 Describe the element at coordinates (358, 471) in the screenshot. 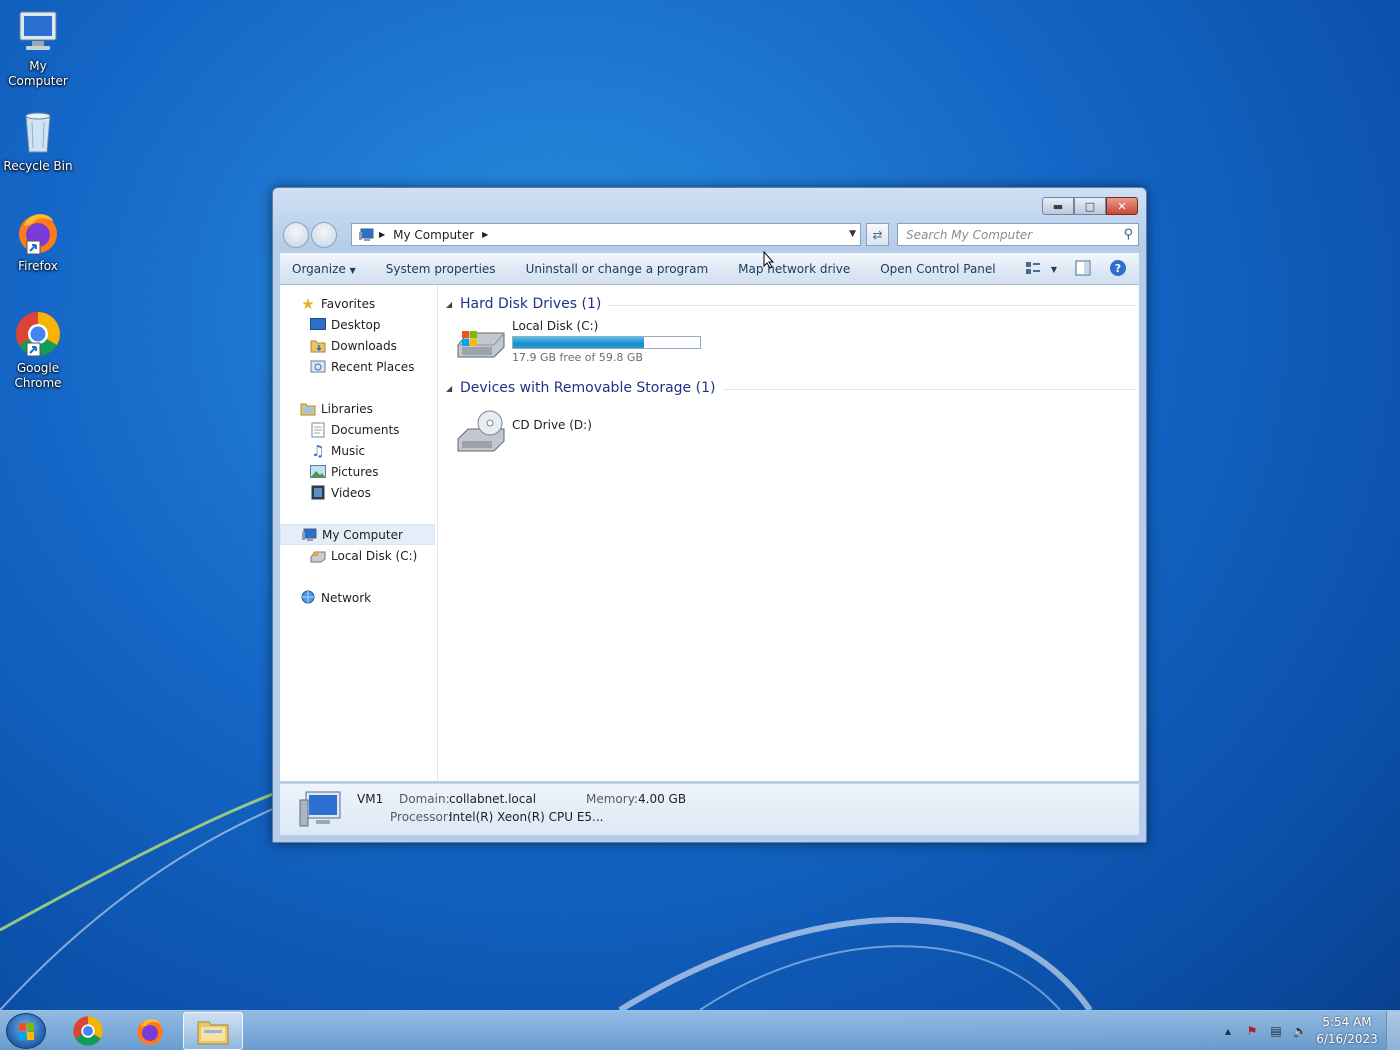

I see `nav-pictures: Pictures` at that location.